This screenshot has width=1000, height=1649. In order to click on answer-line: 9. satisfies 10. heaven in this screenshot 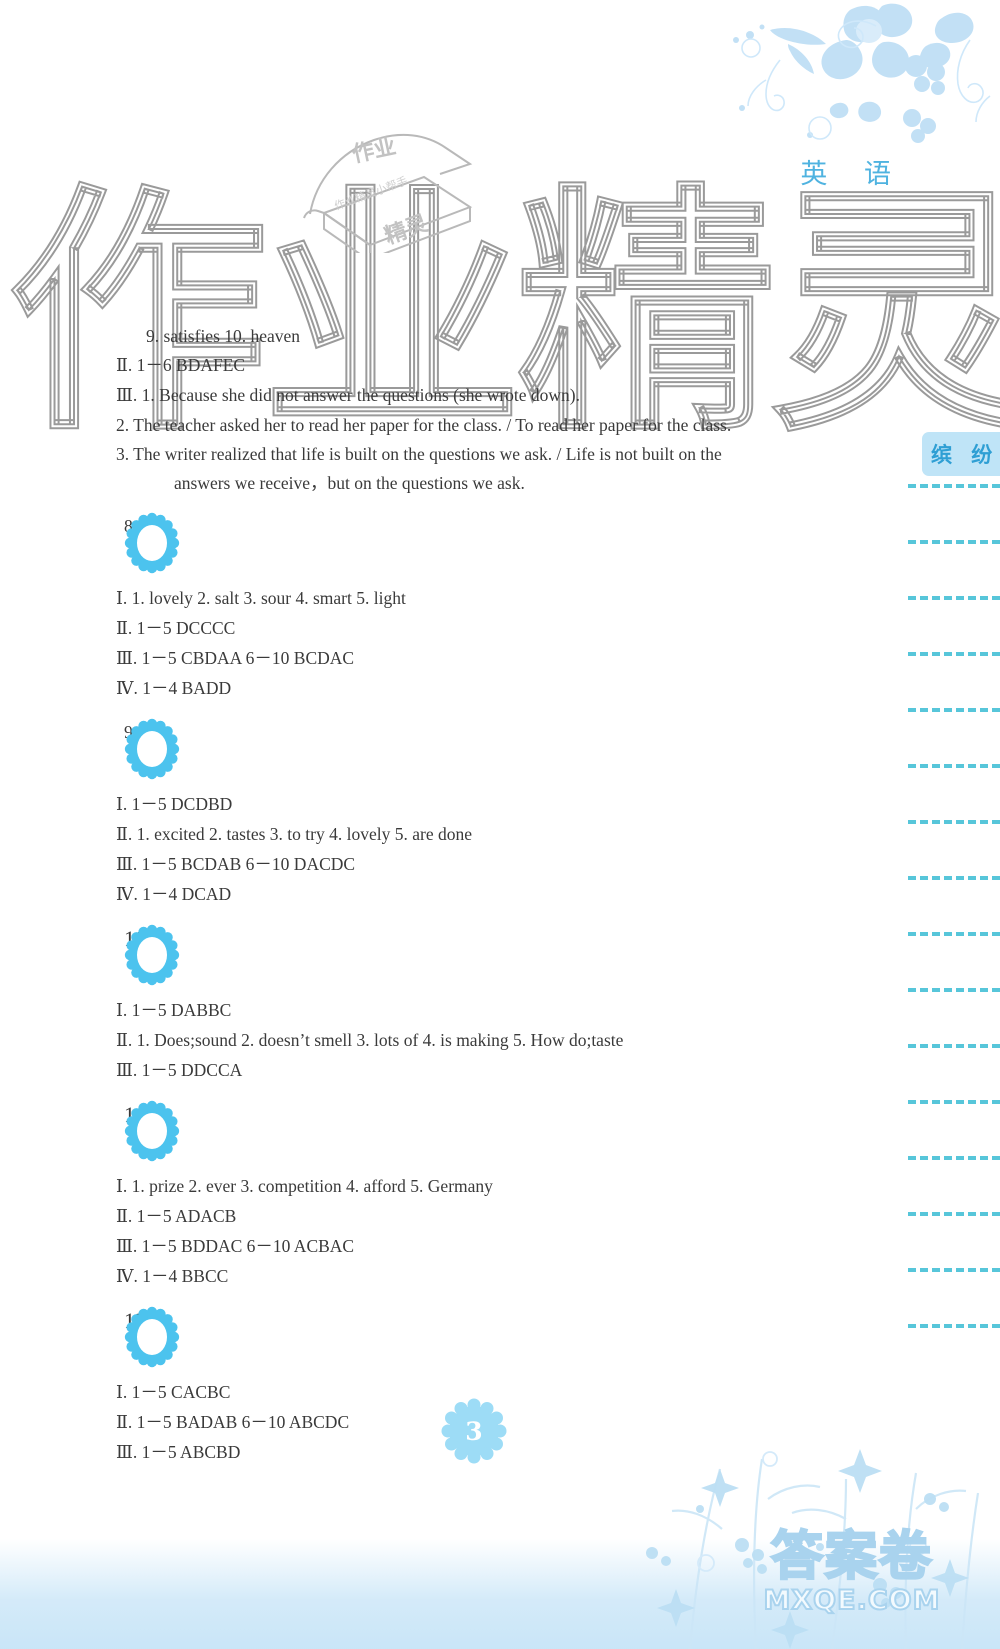, I will do `click(486, 336)`.